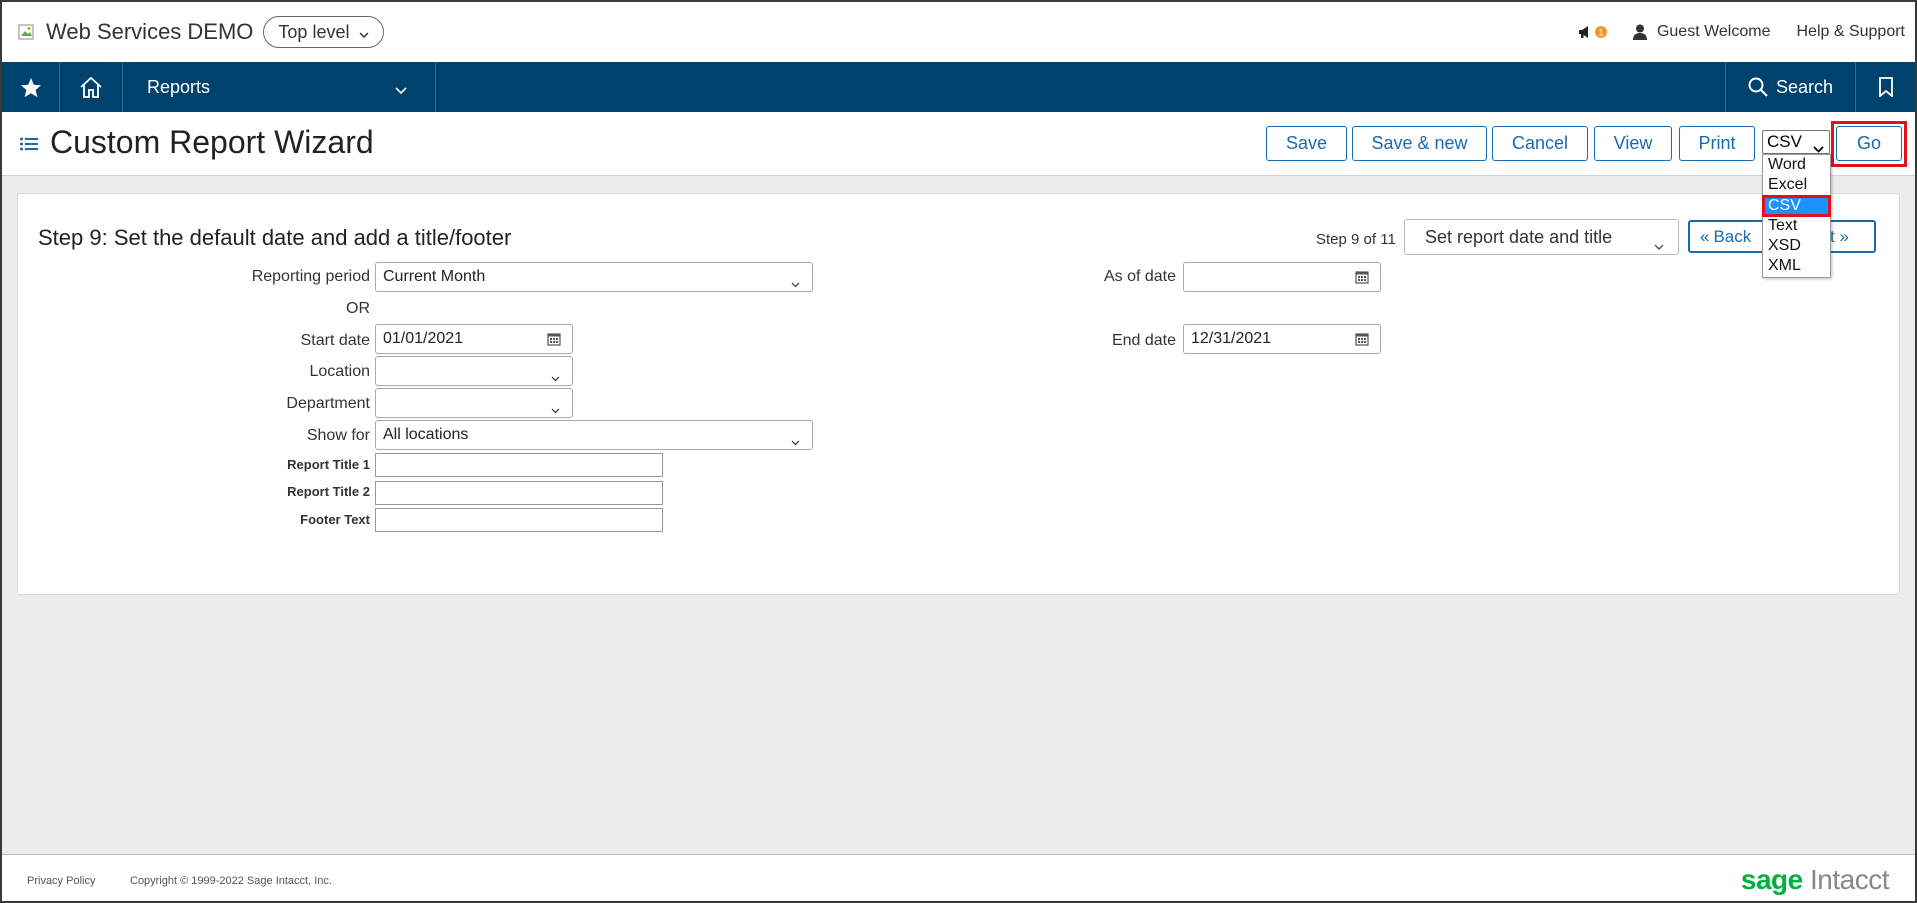 The height and width of the screenshot is (903, 1917). What do you see at coordinates (1796, 165) in the screenshot?
I see `format-option-word: Word` at bounding box center [1796, 165].